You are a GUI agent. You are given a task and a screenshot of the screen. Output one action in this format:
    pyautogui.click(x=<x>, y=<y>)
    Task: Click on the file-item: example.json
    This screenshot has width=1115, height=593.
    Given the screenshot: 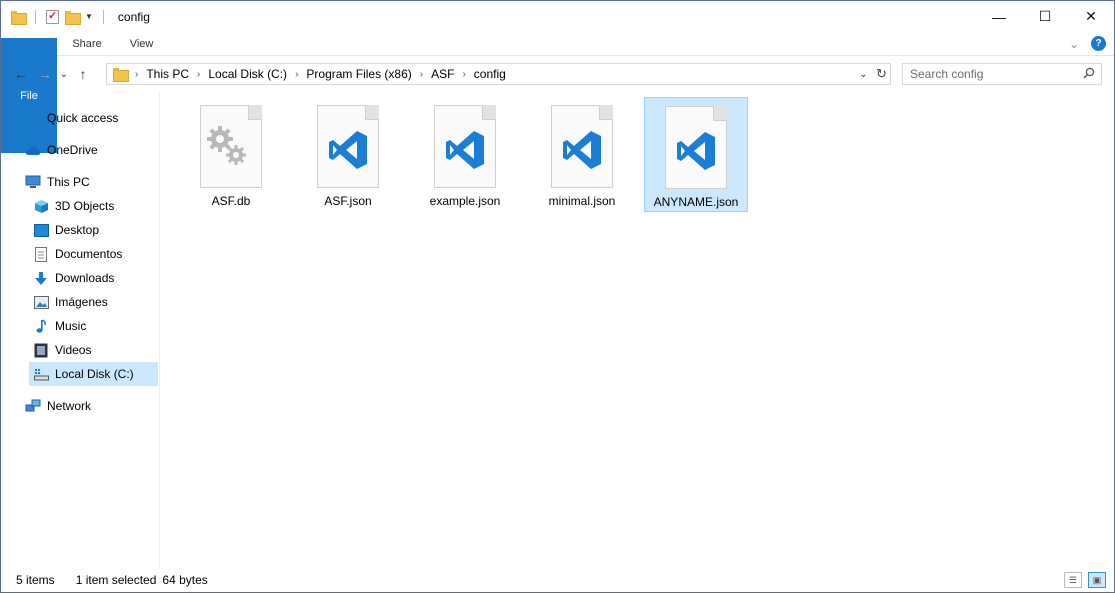 What is the action you would take?
    pyautogui.click(x=465, y=154)
    